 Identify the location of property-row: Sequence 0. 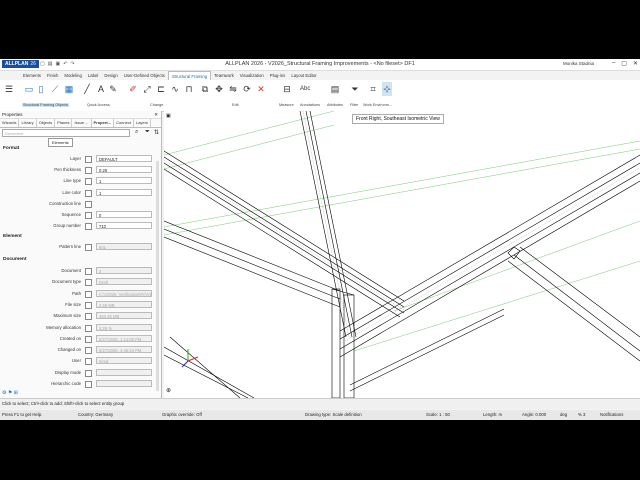
(80, 215).